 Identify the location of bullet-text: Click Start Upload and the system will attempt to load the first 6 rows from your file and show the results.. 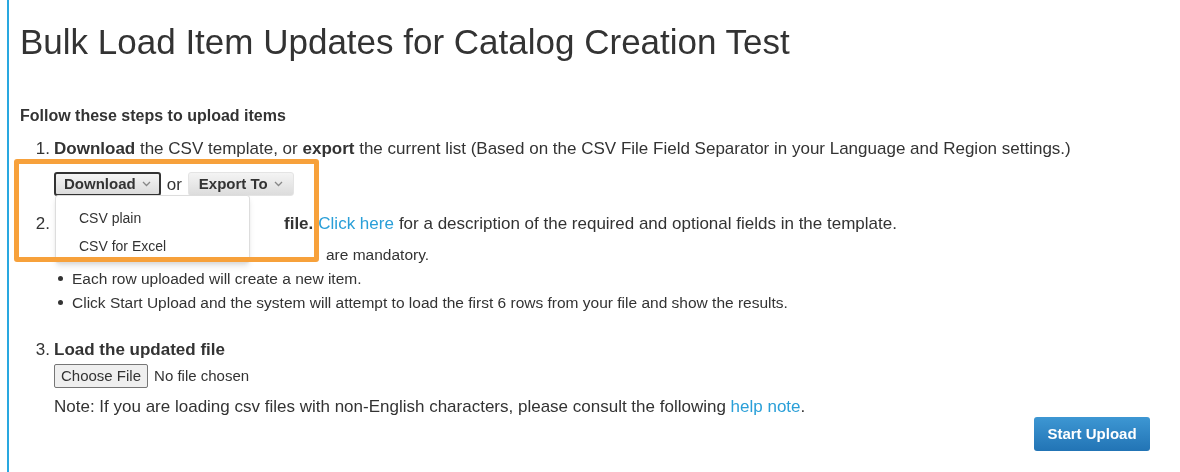
(430, 302).